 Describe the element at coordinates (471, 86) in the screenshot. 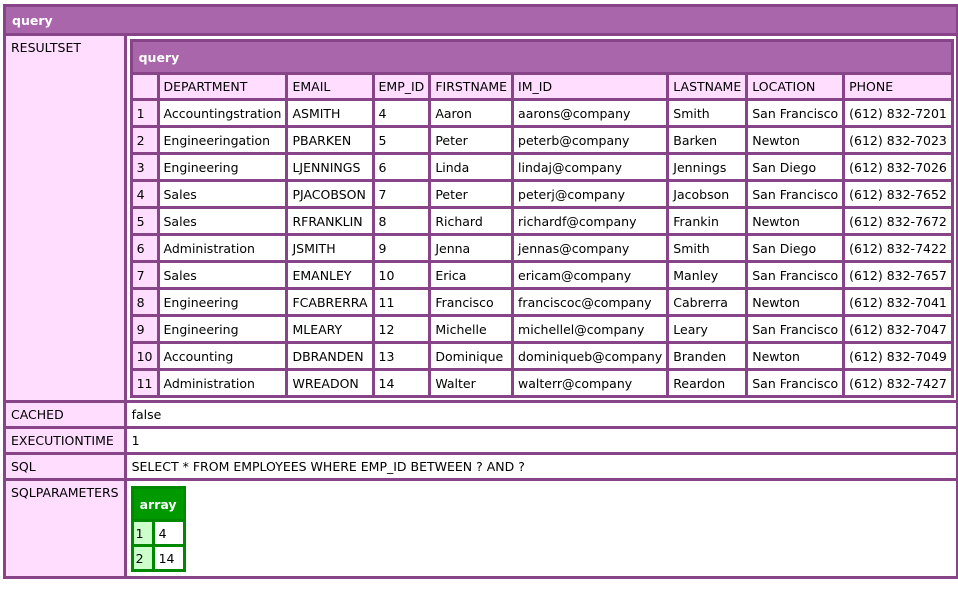

I see `column-header-firstname: FIRSTNAME` at that location.